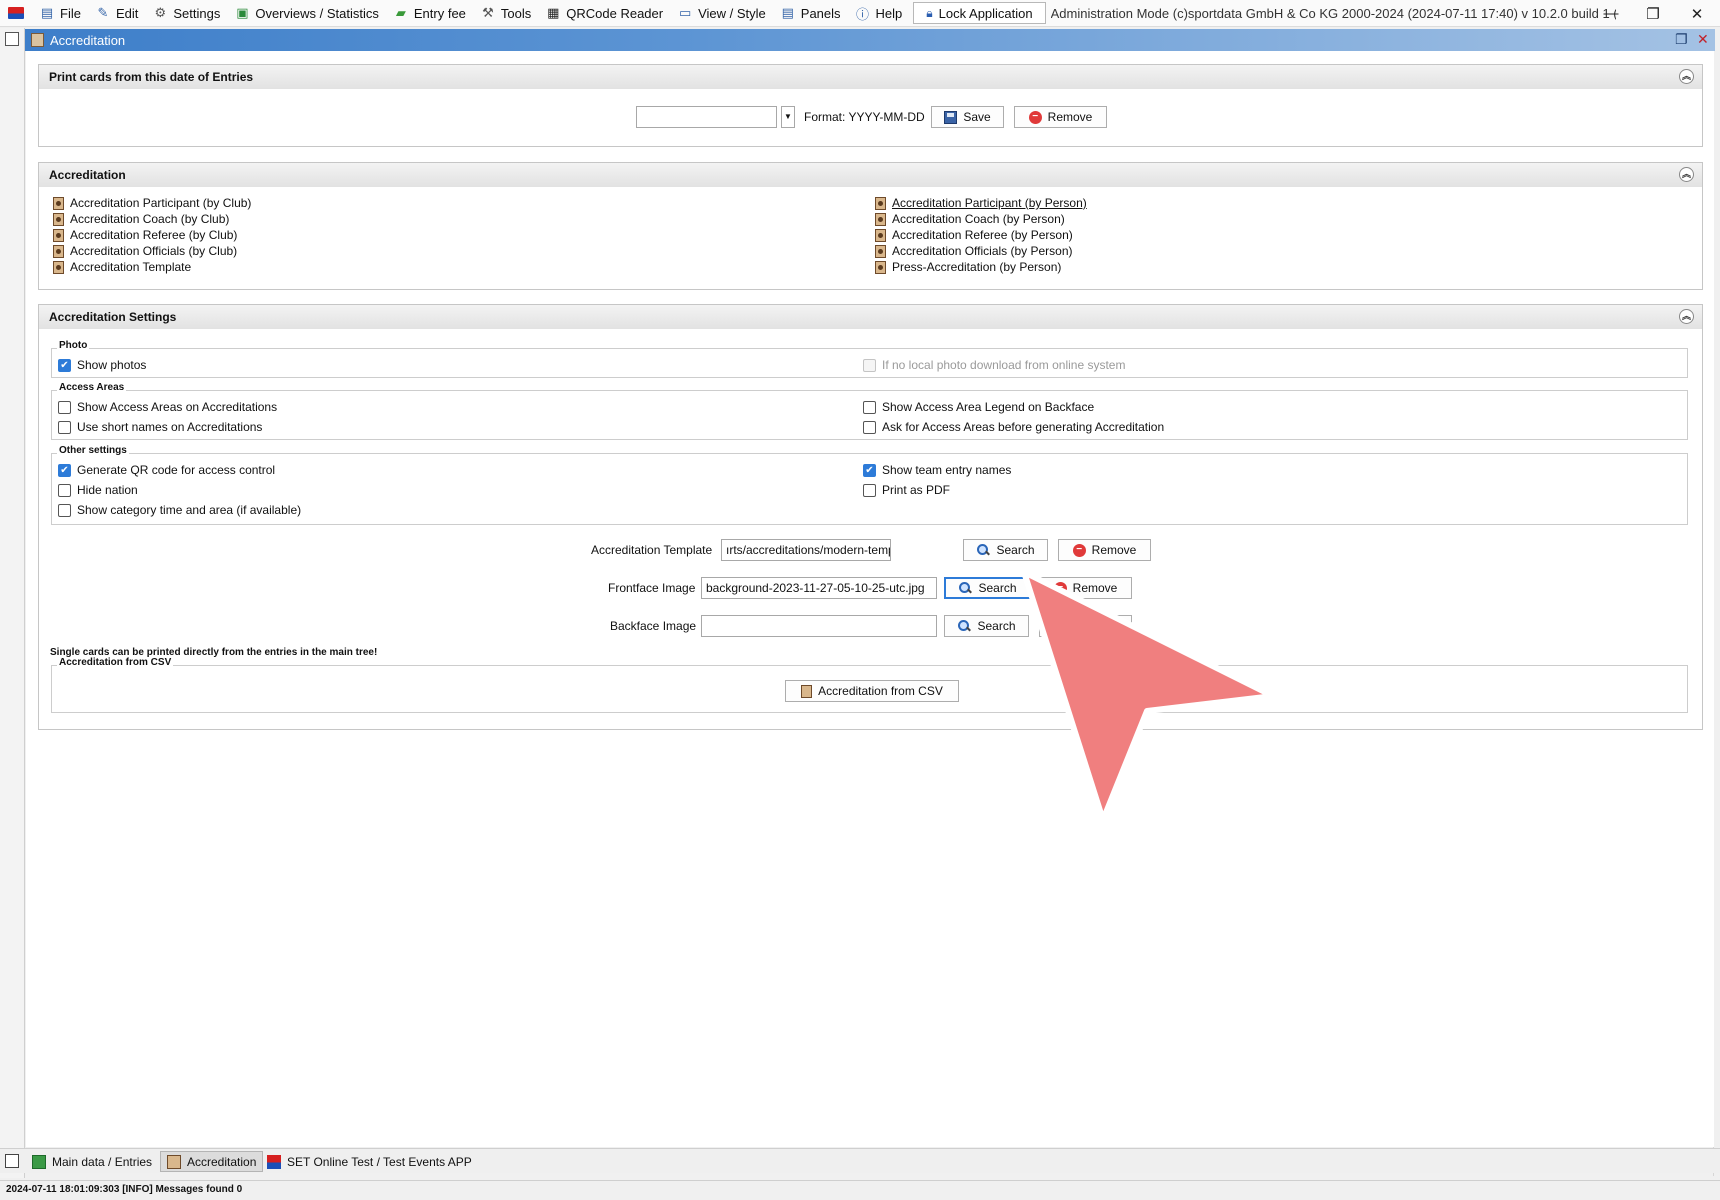  I want to click on panel-header: Accreditation Settings ︽, so click(870, 317).